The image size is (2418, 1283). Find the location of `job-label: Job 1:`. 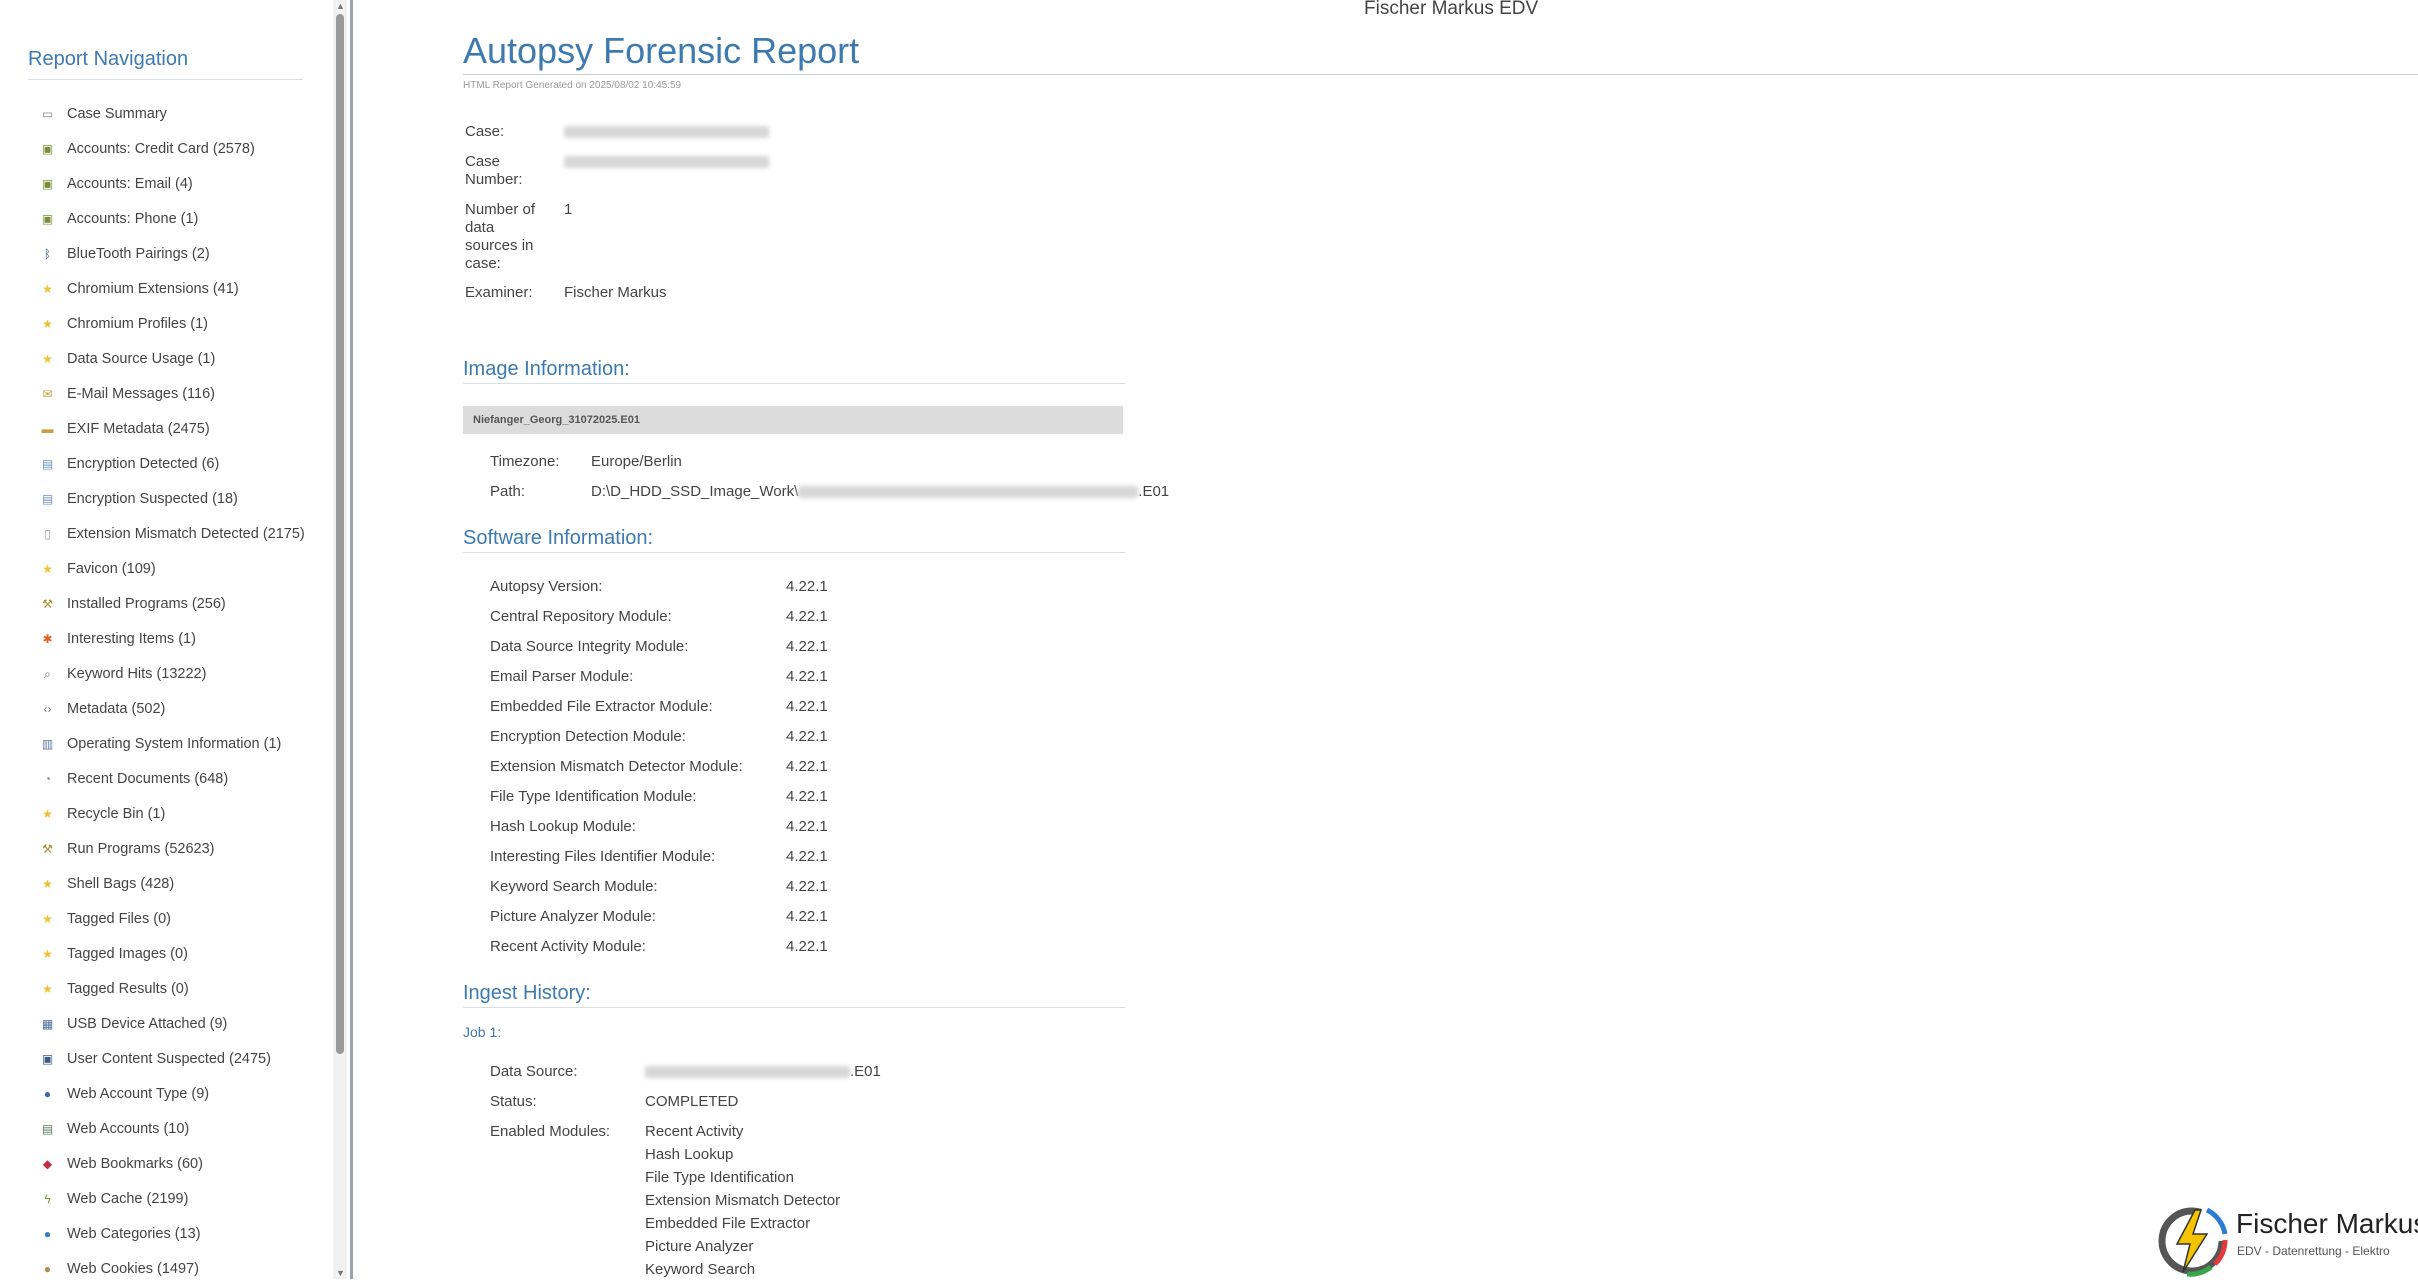

job-label: Job 1: is located at coordinates (482, 1032).